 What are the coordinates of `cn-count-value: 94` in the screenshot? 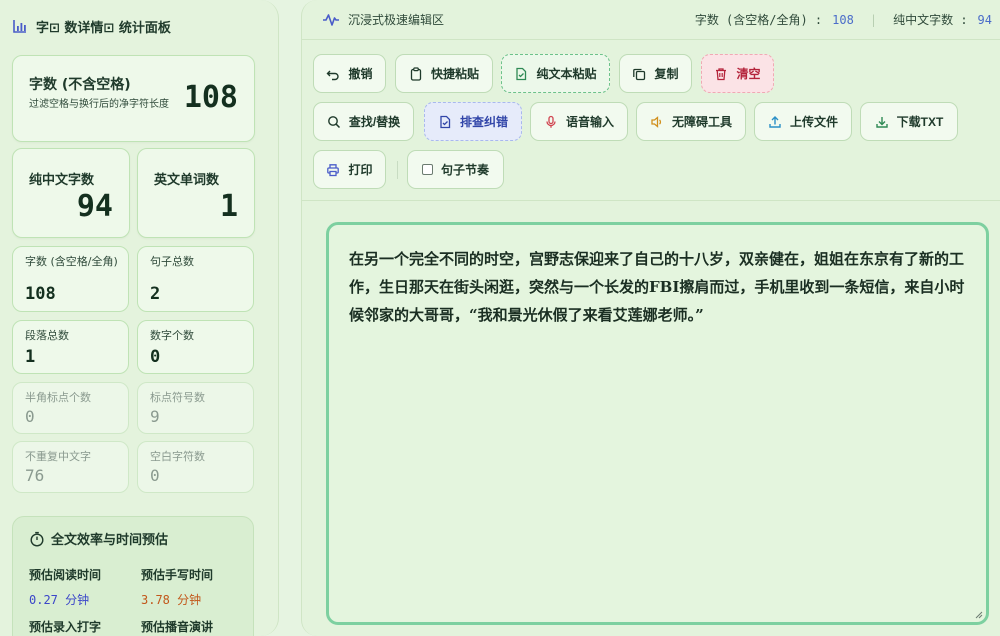 It's located at (984, 19).